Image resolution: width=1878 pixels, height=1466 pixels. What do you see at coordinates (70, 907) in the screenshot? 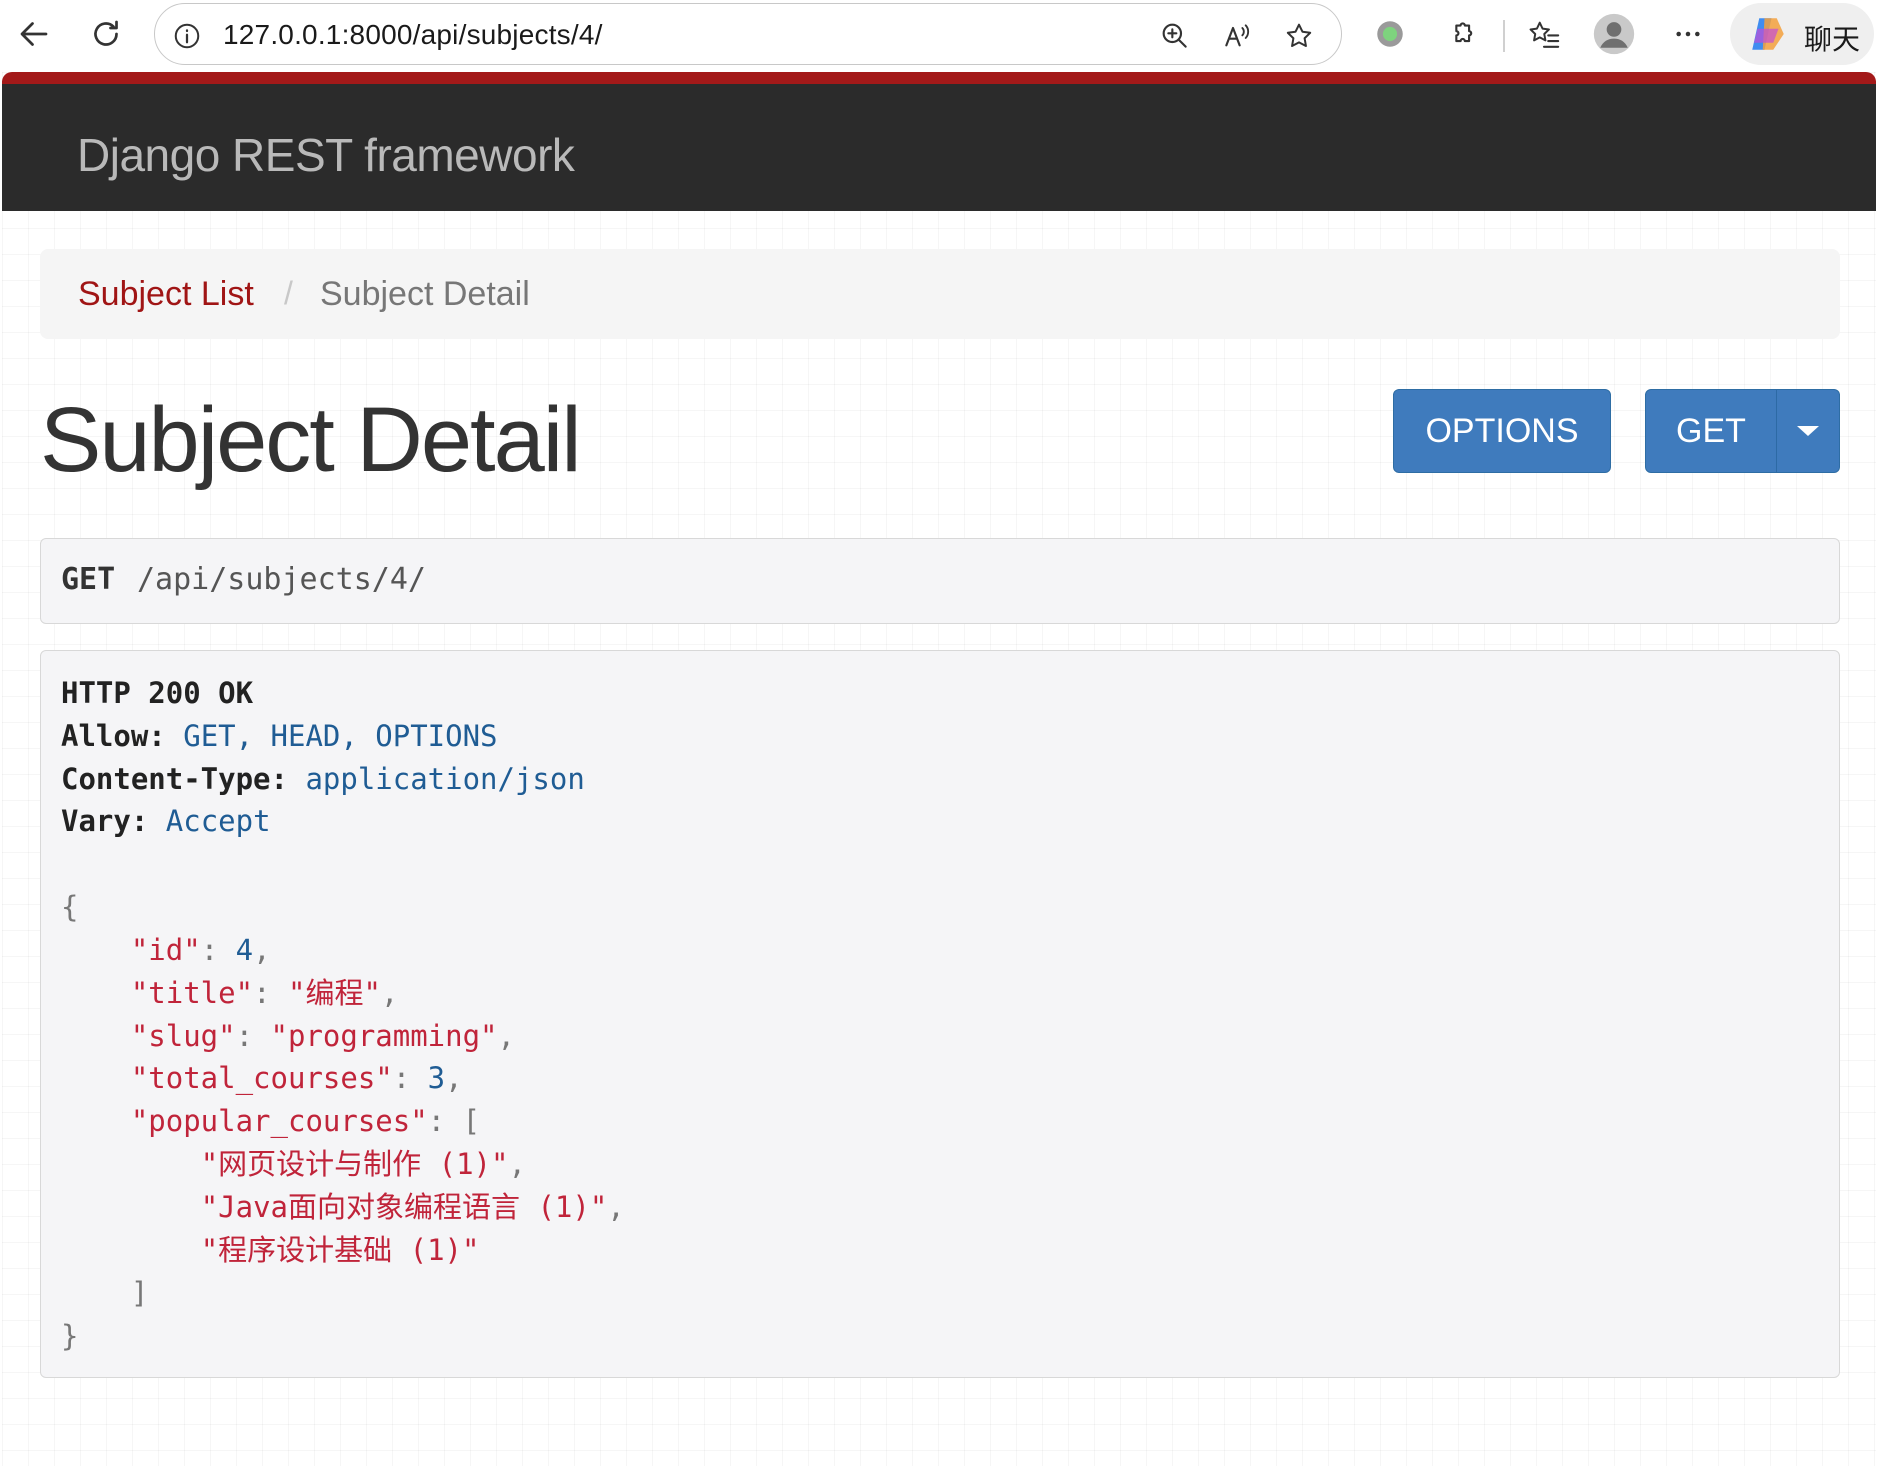
I see `json-open-brace: {` at bounding box center [70, 907].